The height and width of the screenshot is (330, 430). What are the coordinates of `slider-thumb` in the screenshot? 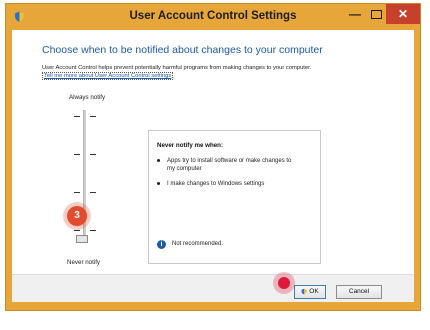 It's located at (82, 239).